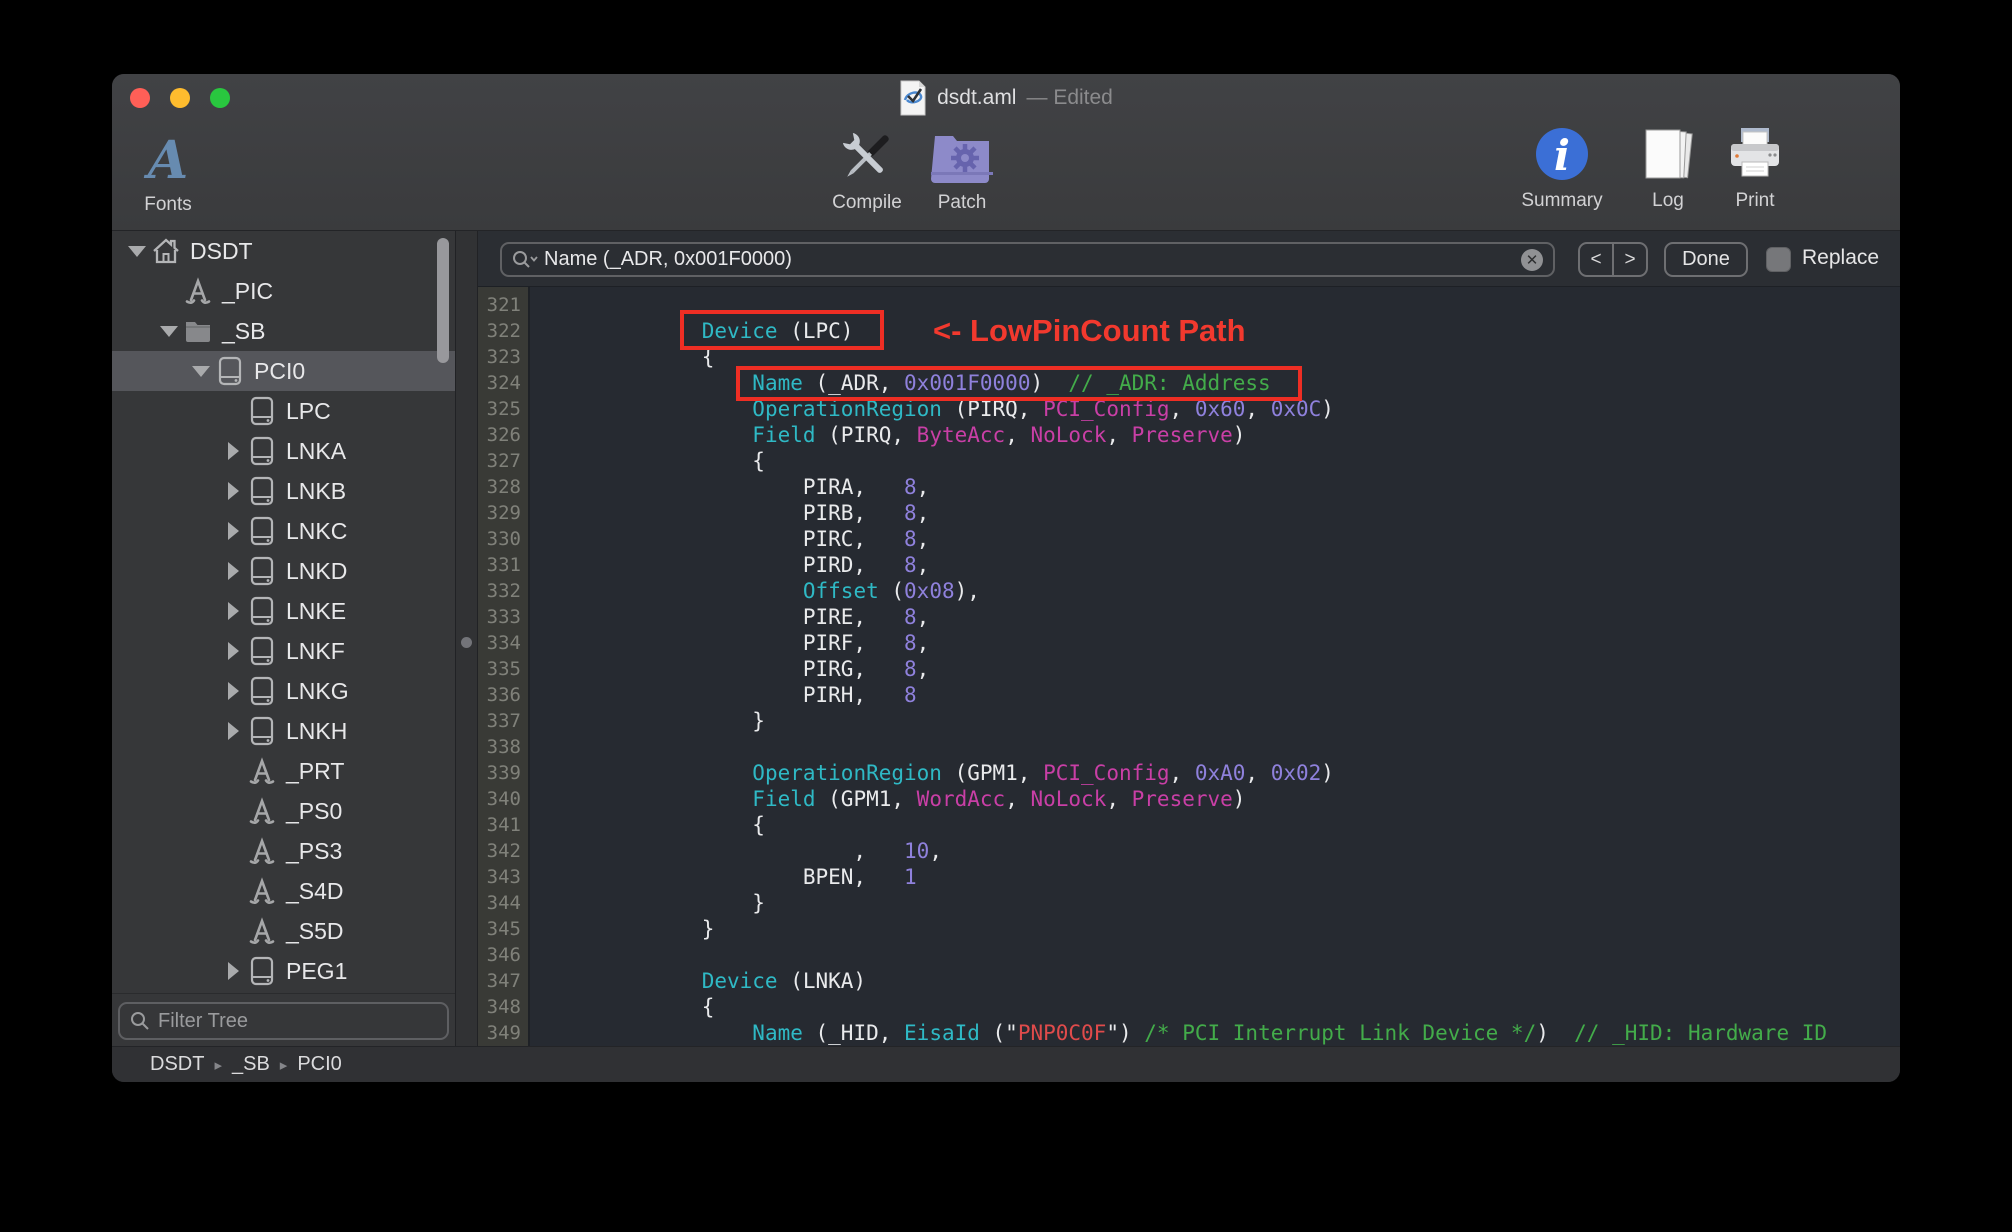 Image resolution: width=2012 pixels, height=1232 pixels. Describe the element at coordinates (1755, 152) in the screenshot. I see `print-icon` at that location.